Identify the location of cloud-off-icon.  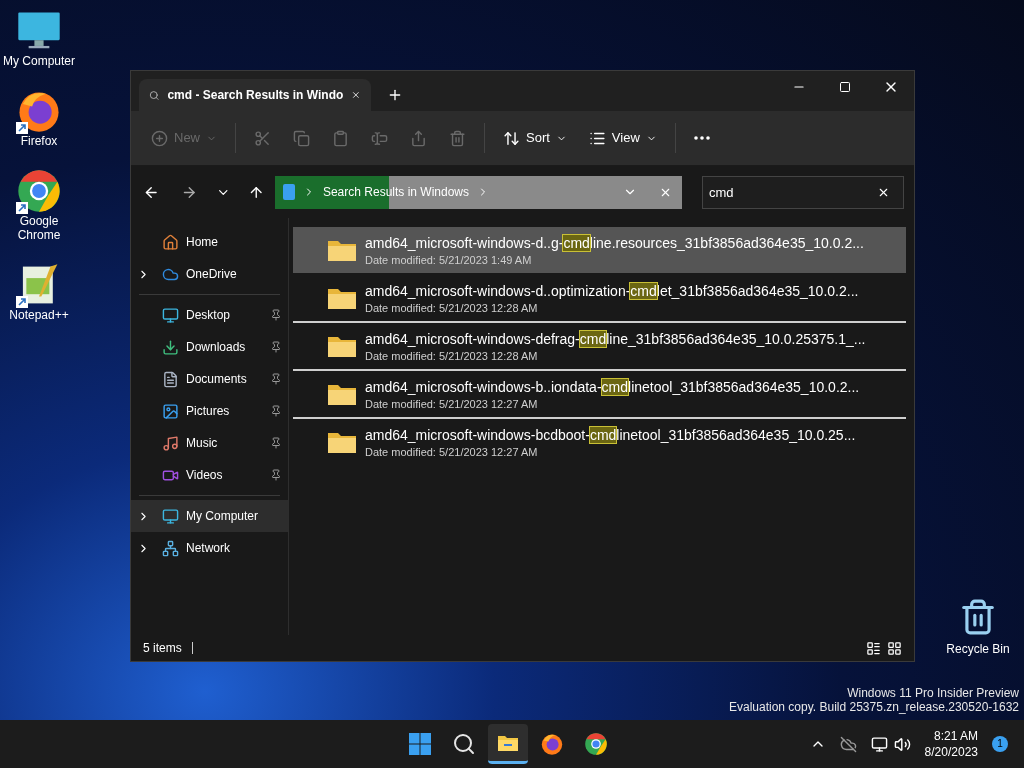
(848, 744).